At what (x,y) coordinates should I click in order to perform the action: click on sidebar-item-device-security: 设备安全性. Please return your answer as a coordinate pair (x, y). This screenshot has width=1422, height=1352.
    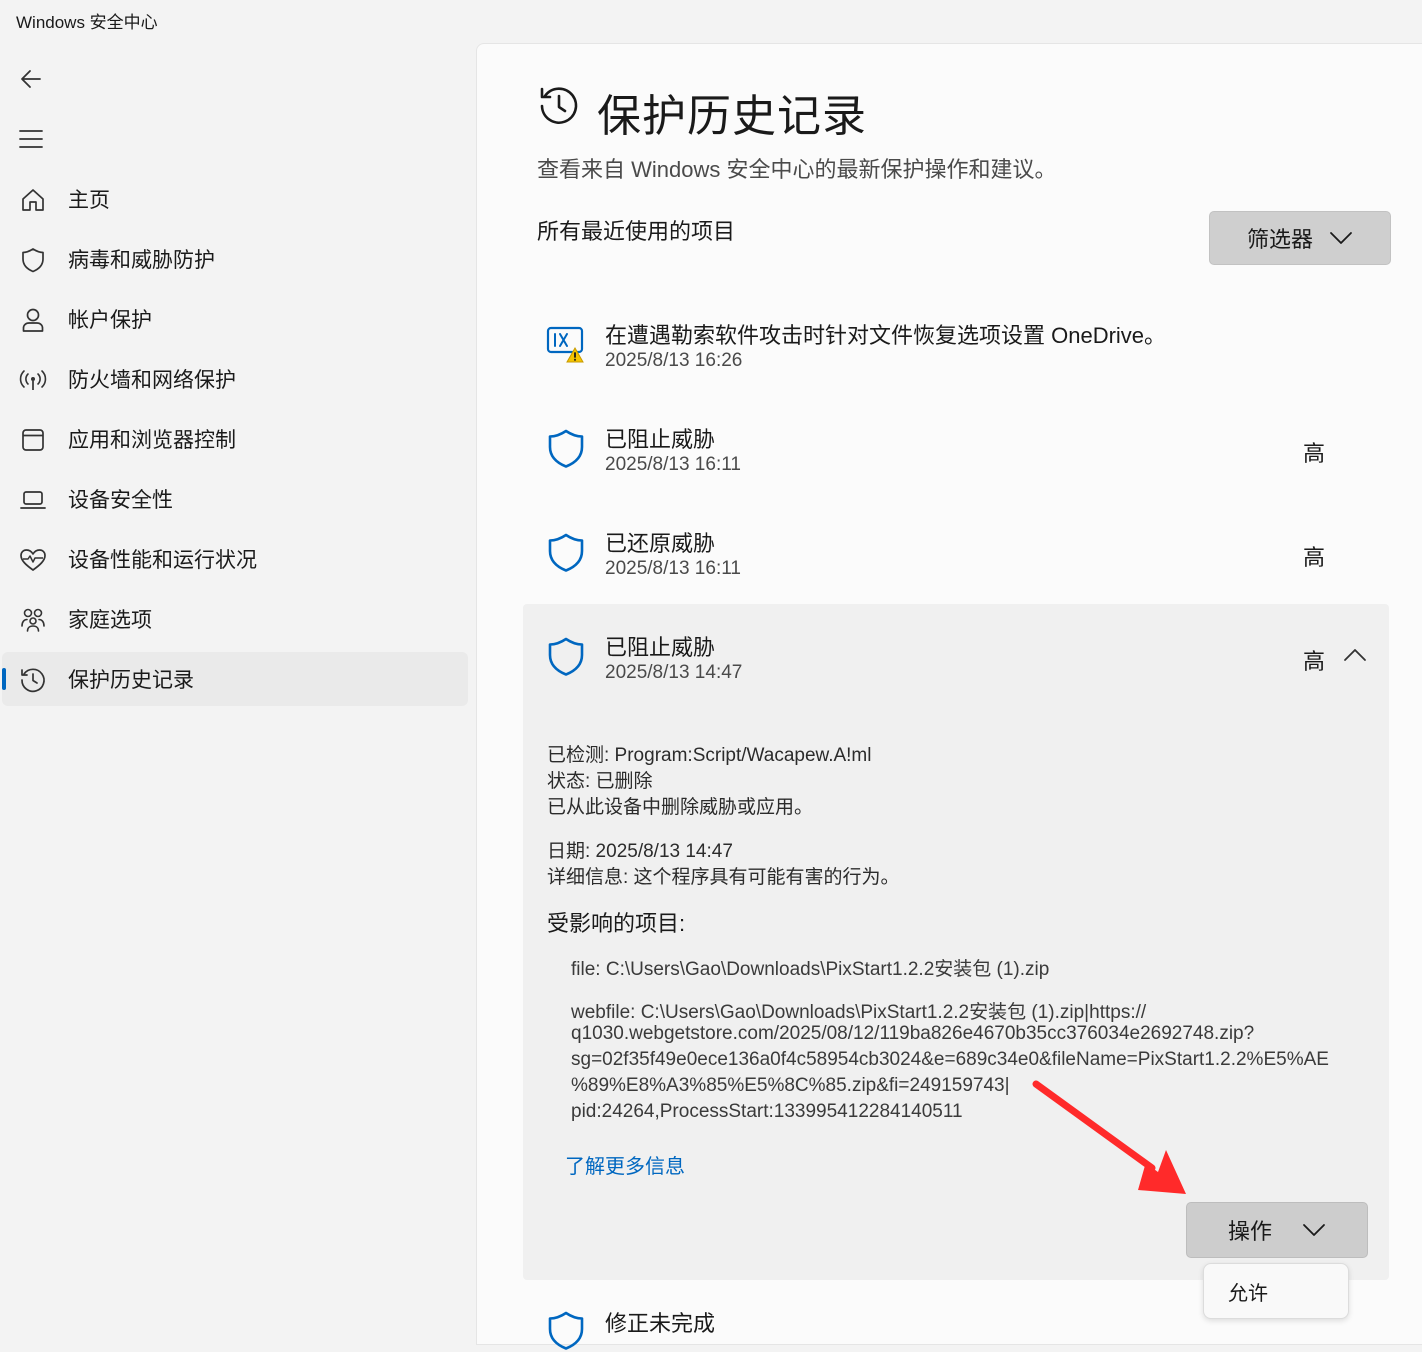
    Looking at the image, I should click on (235, 499).